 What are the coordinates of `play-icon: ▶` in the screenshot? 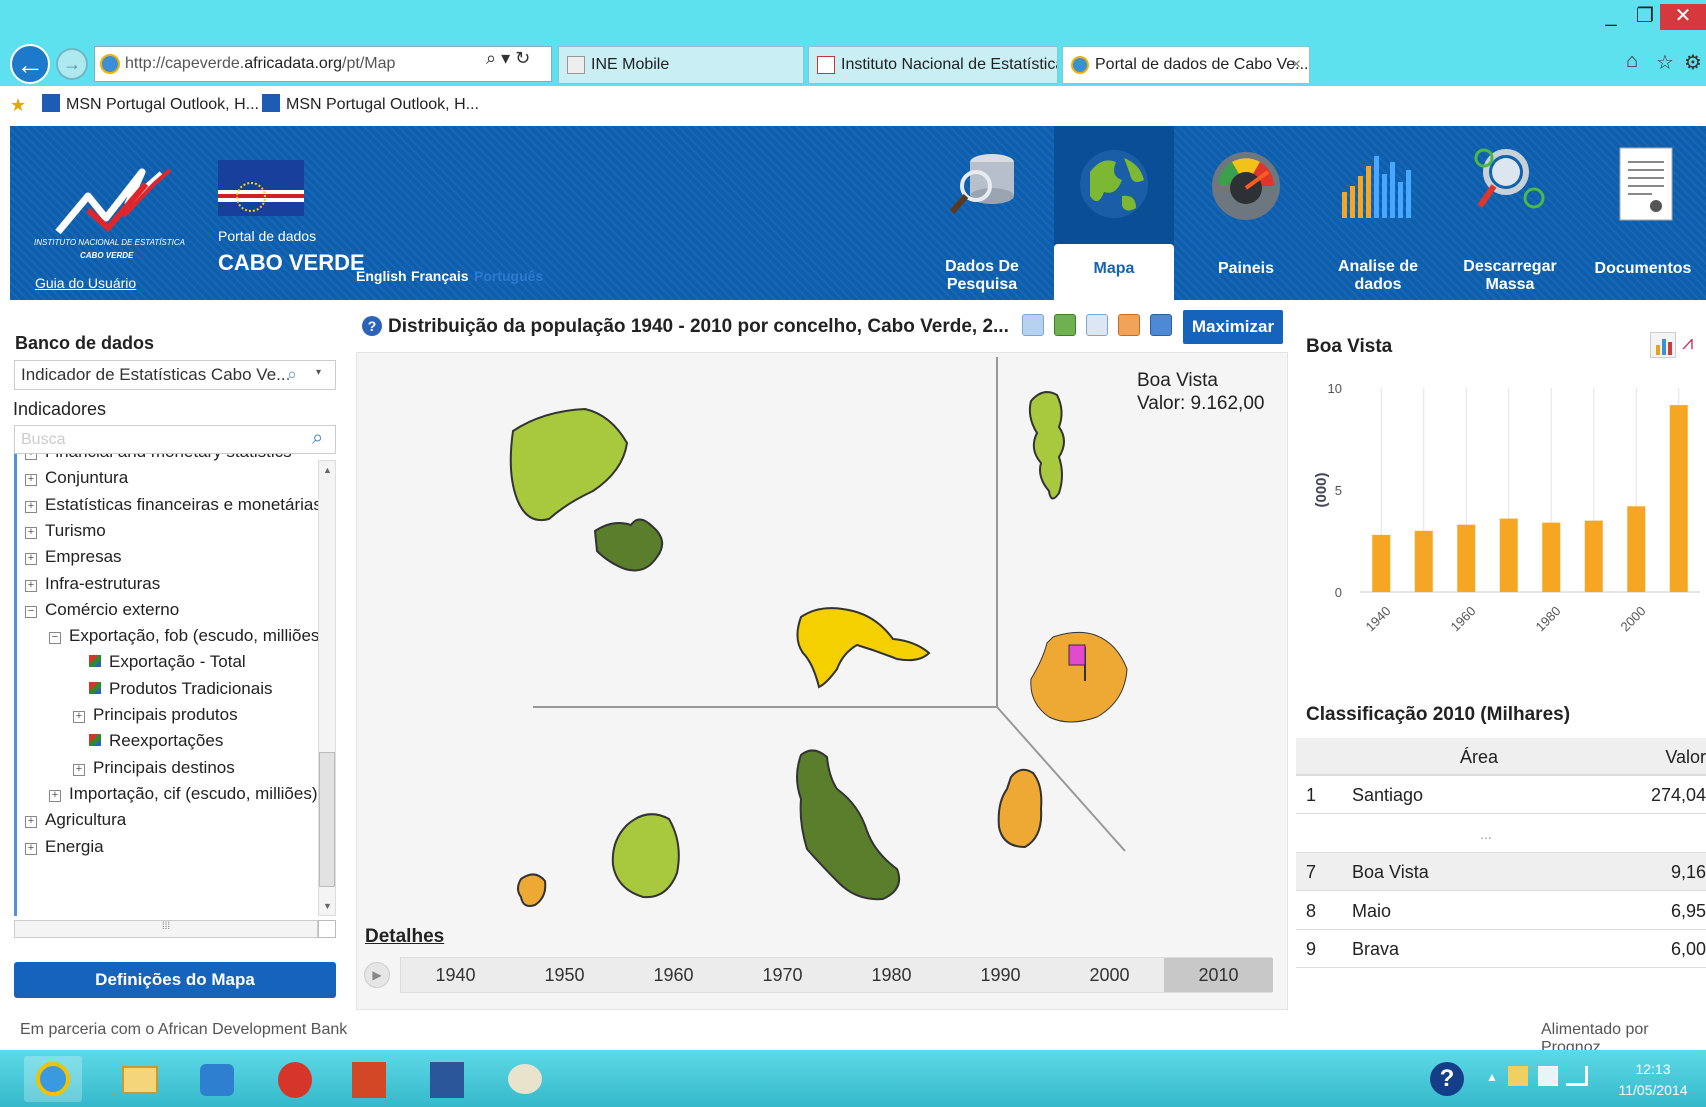 It's located at (377, 975).